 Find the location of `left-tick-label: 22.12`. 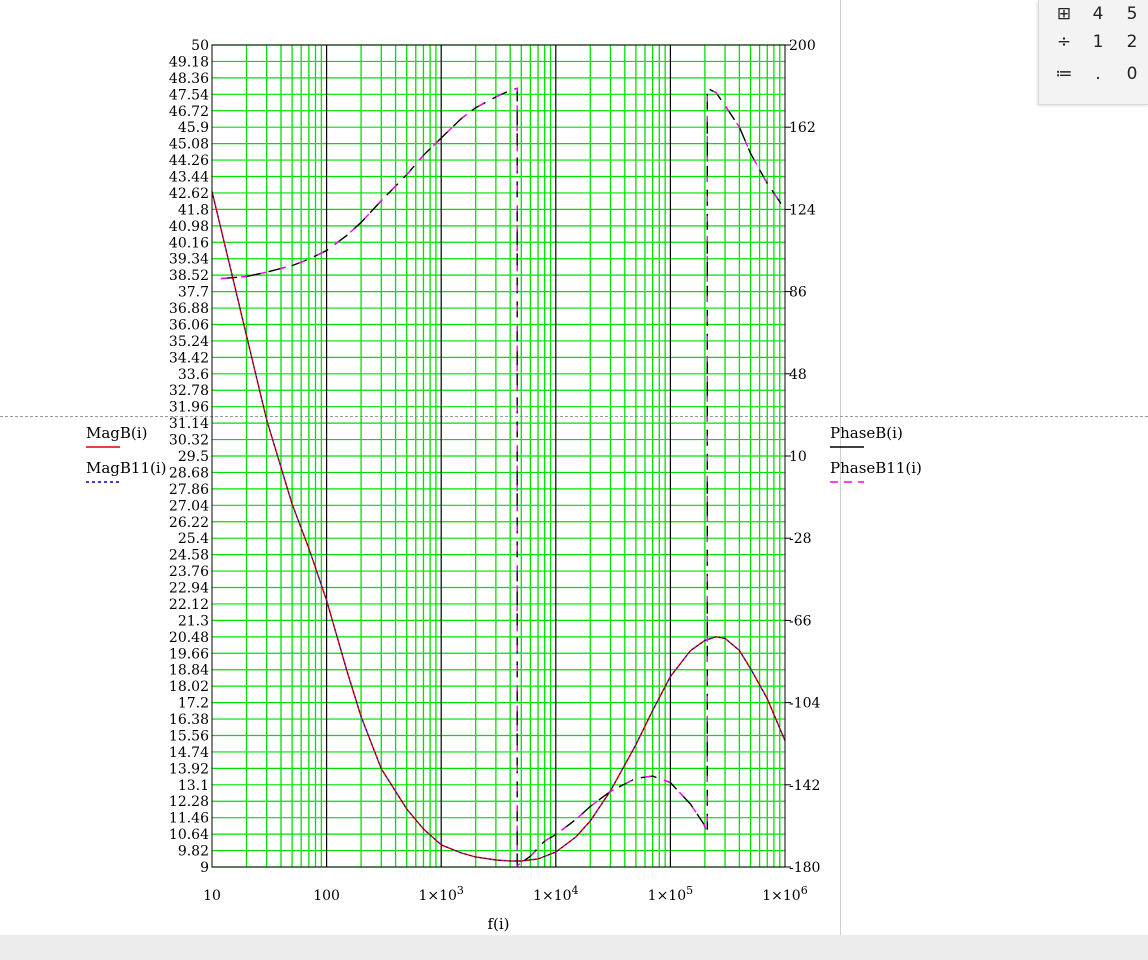

left-tick-label: 22.12 is located at coordinates (189, 605).